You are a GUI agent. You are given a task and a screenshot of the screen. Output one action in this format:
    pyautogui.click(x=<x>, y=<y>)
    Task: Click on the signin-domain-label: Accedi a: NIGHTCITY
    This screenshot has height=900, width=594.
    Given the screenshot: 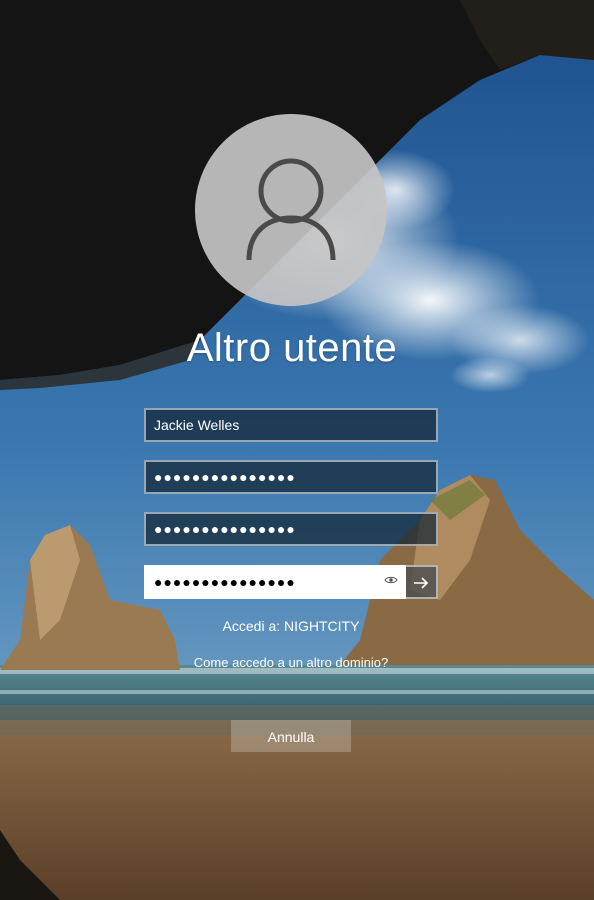 What is the action you would take?
    pyautogui.click(x=291, y=626)
    